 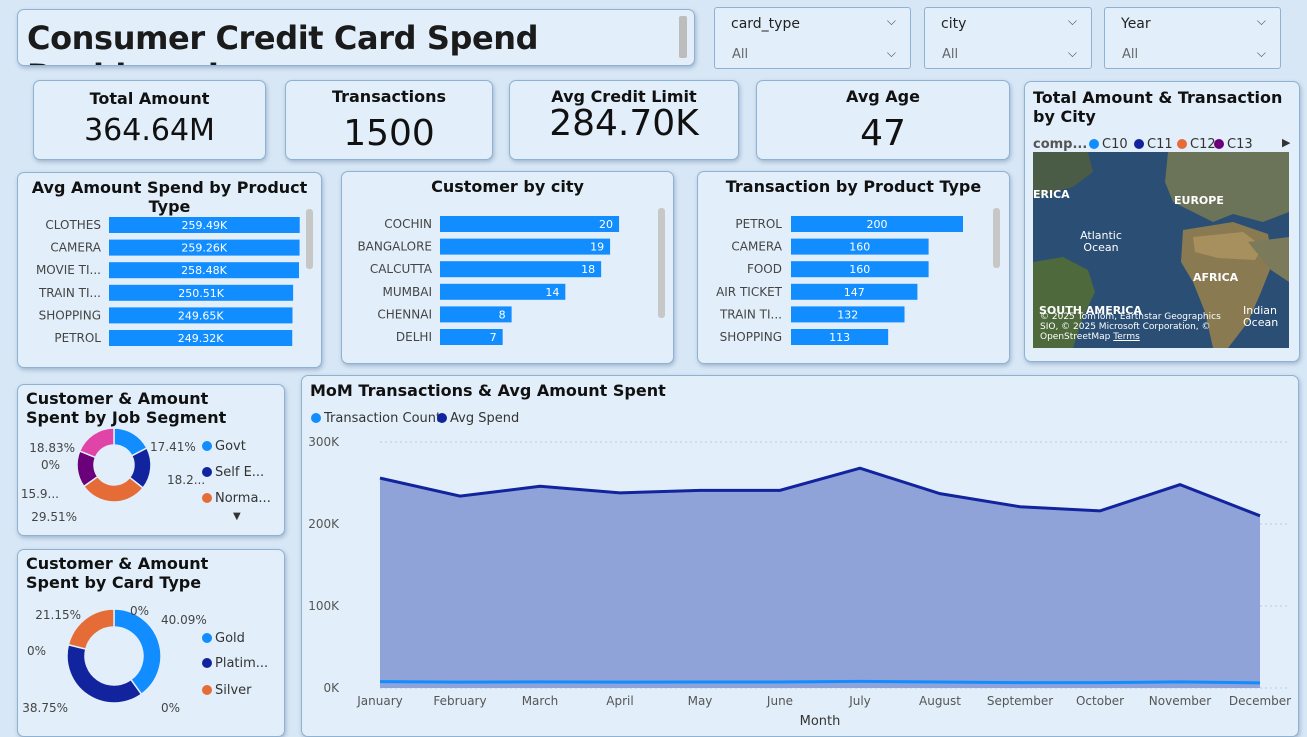 What do you see at coordinates (1203, 144) in the screenshot?
I see `legend-label: C12` at bounding box center [1203, 144].